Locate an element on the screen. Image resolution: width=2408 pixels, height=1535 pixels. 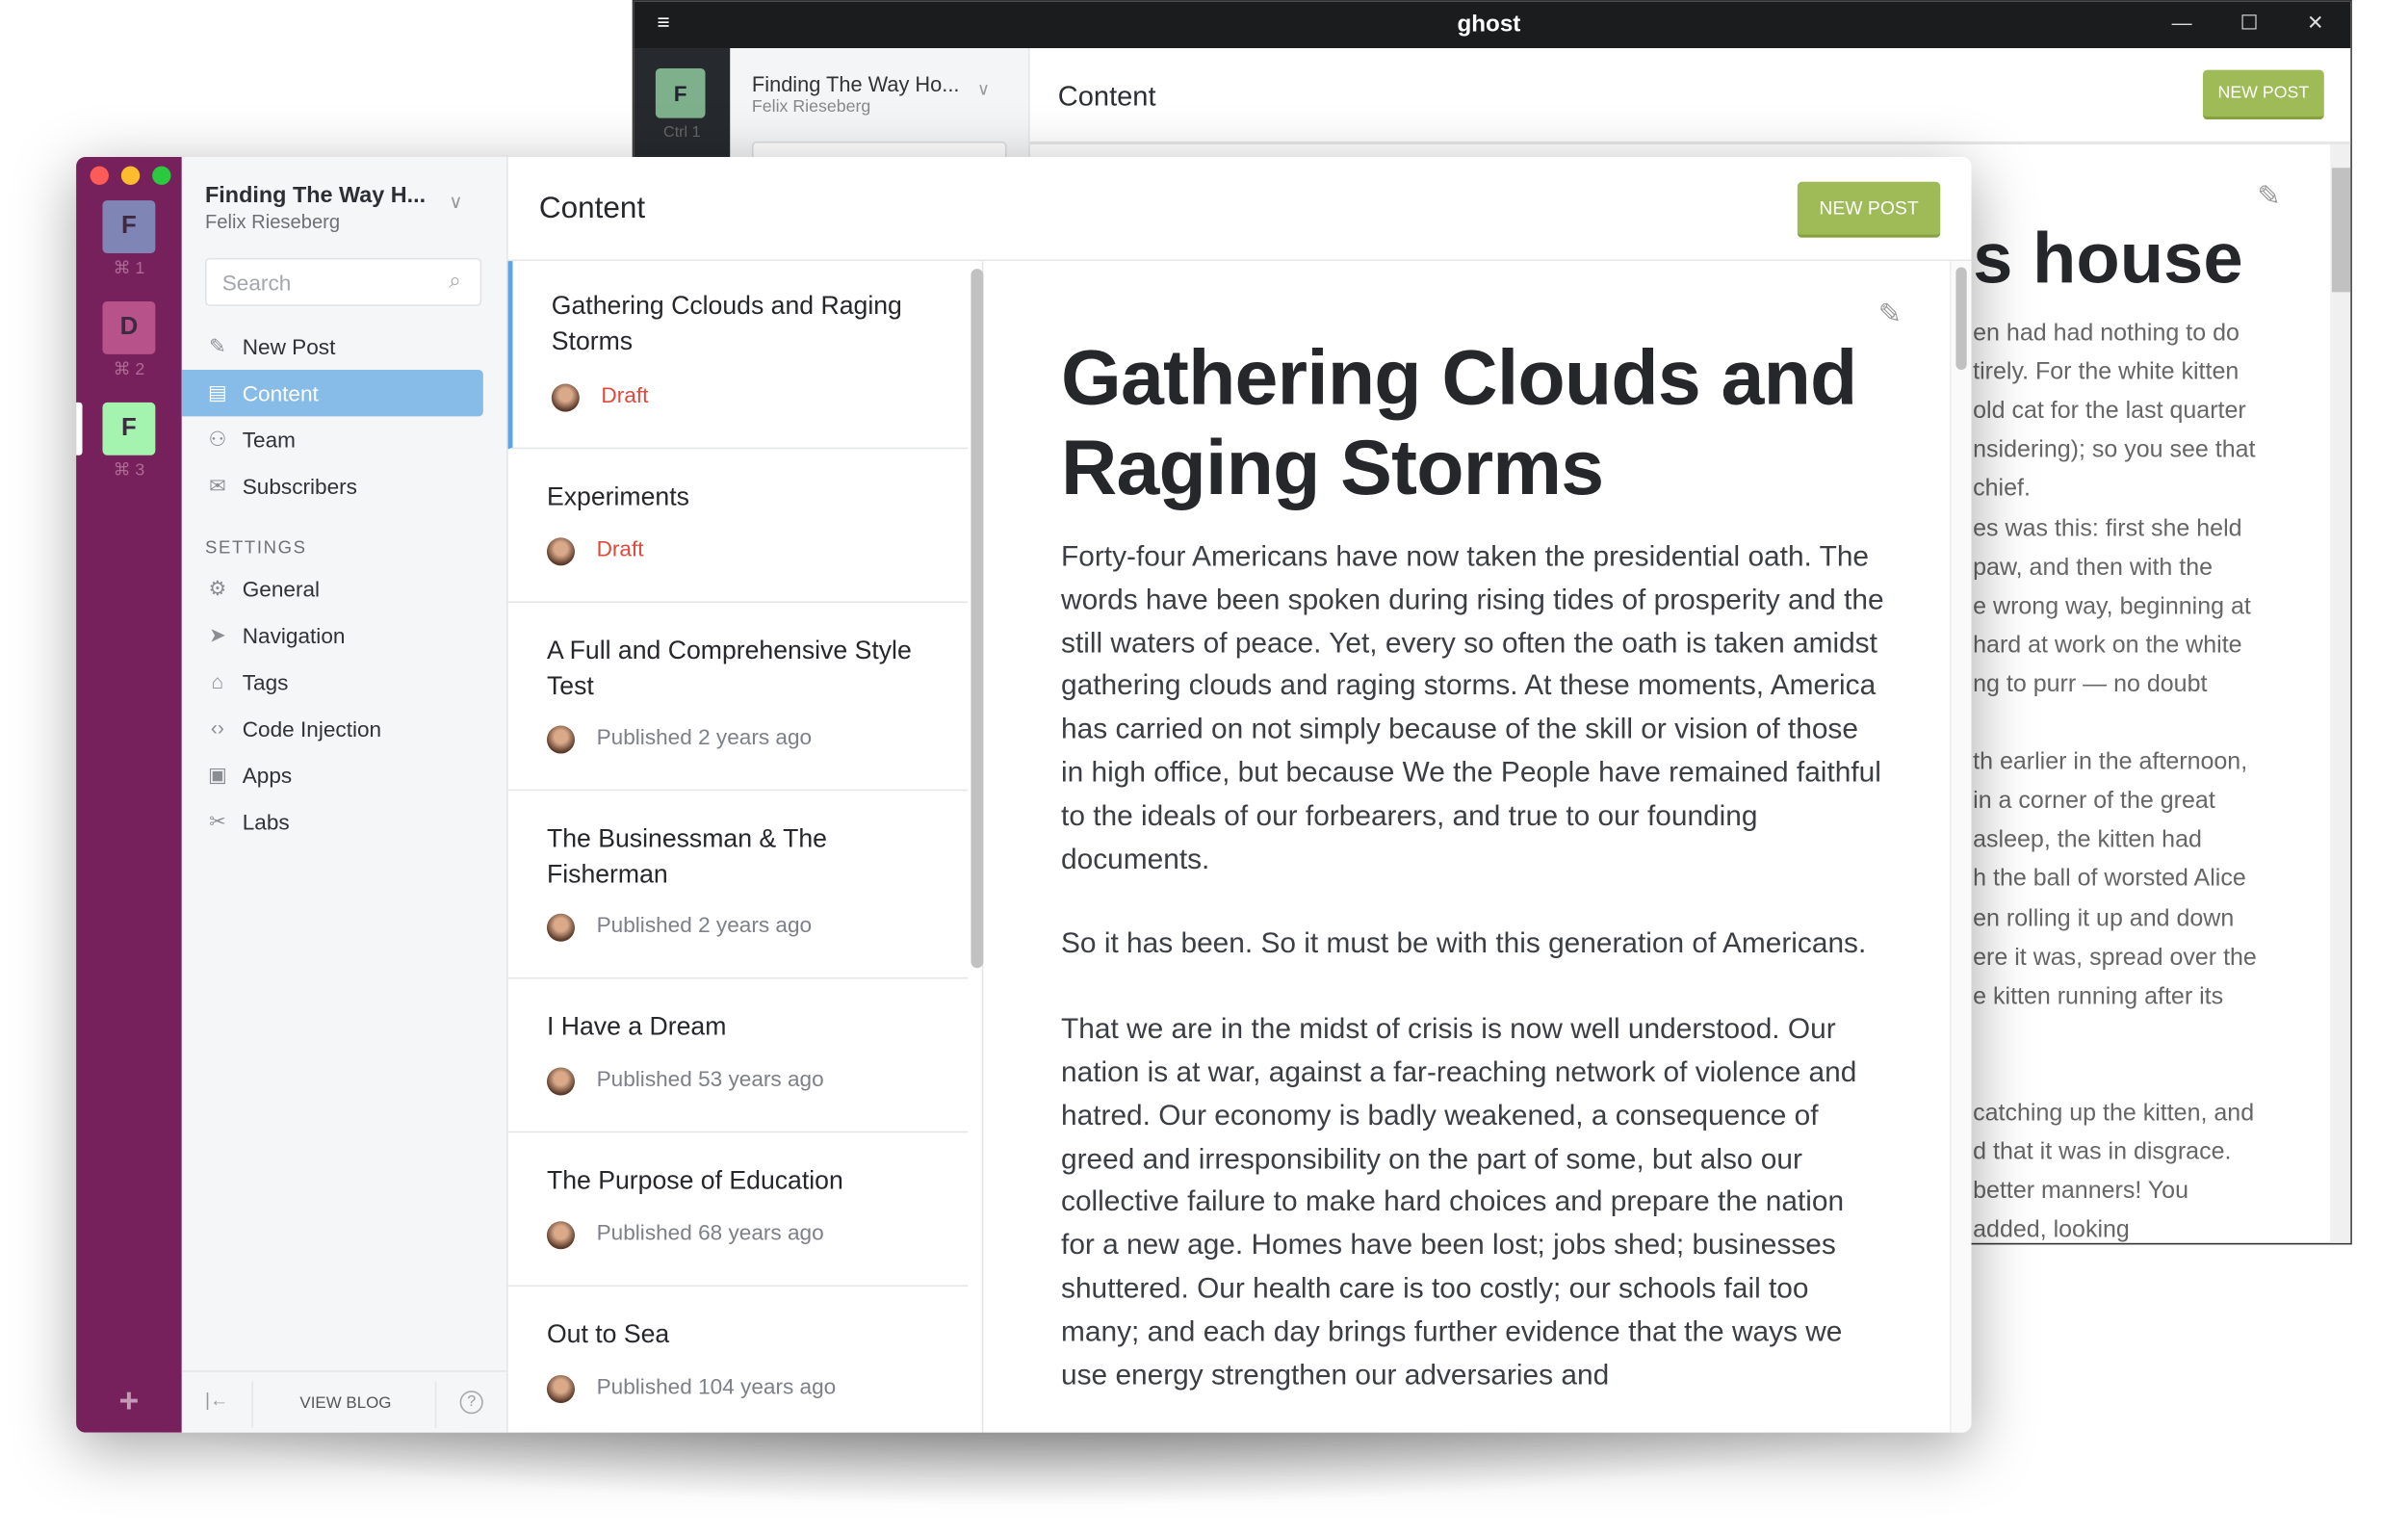
help-icon: ? is located at coordinates (471, 1403).